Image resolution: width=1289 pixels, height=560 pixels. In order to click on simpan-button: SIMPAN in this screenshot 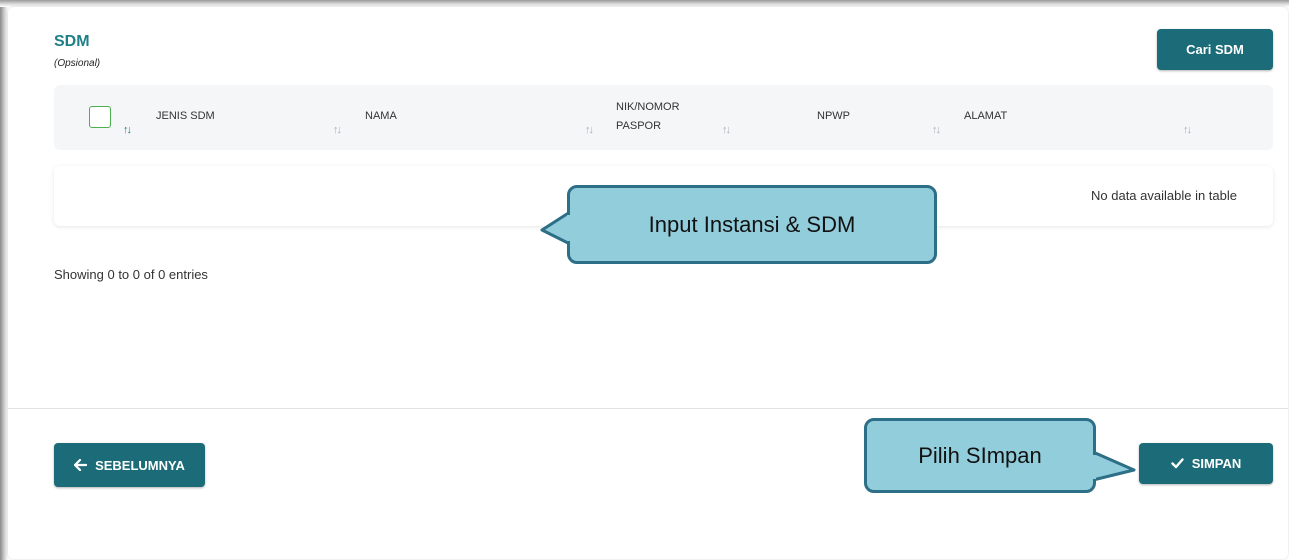, I will do `click(1206, 463)`.